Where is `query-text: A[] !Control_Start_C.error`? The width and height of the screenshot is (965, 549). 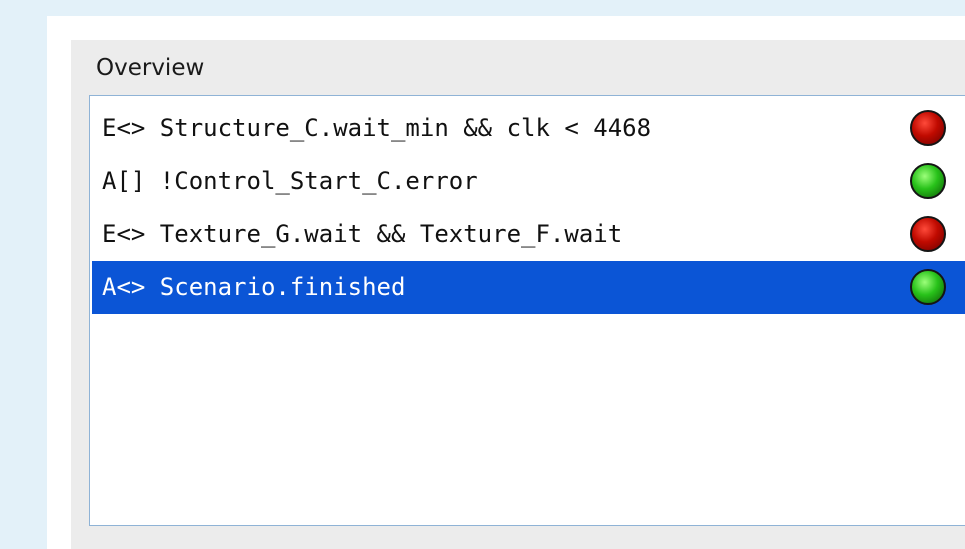
query-text: A[] !Control_Start_C.error is located at coordinates (290, 181).